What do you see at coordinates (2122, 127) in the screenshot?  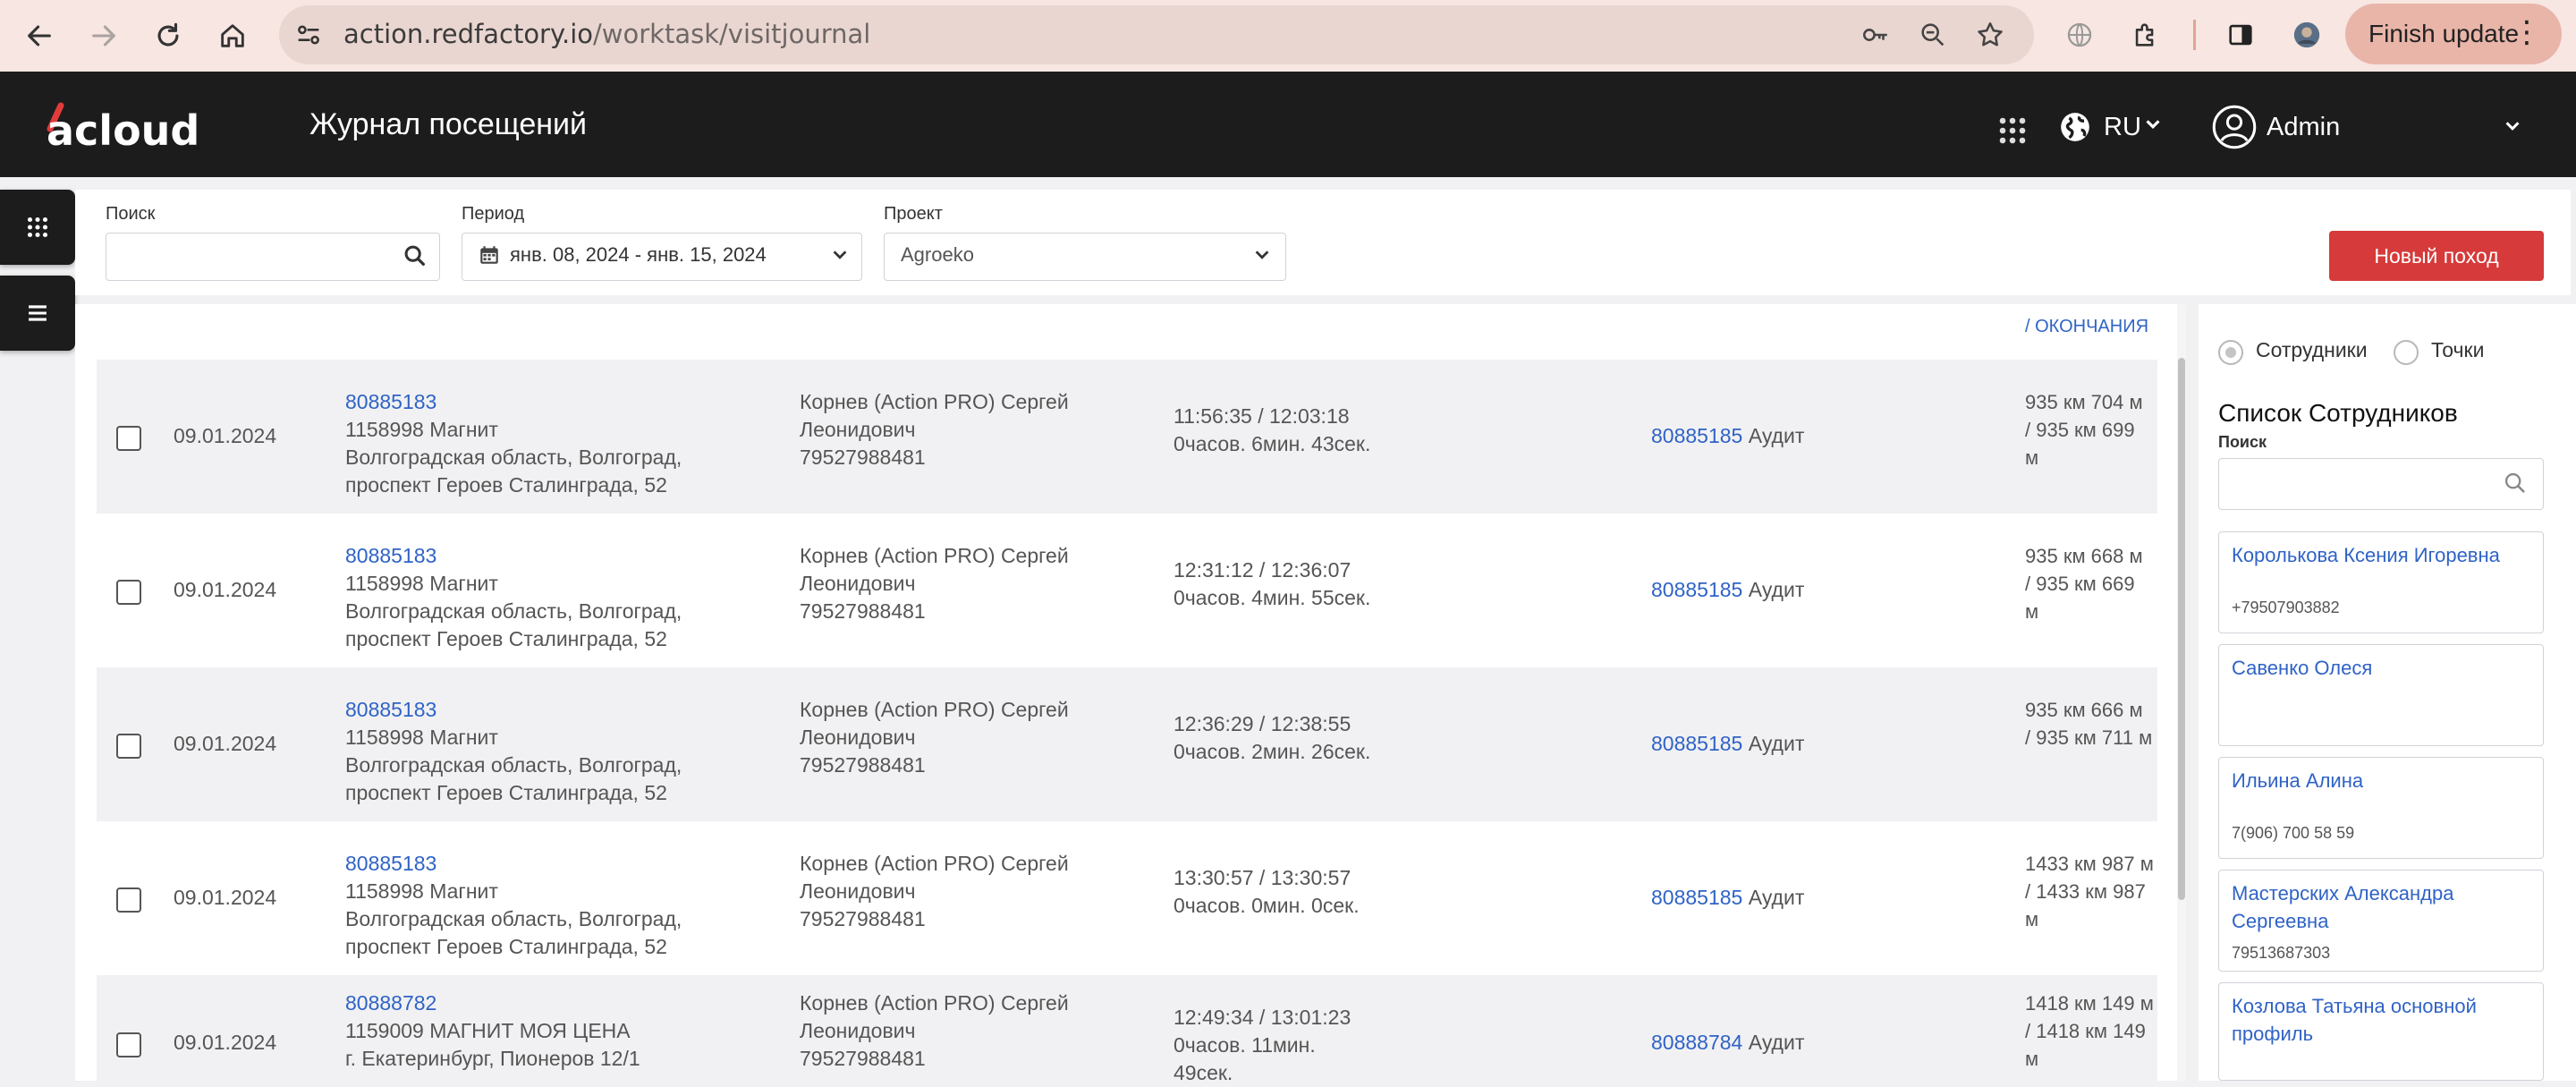 I see `language-selector: RU` at bounding box center [2122, 127].